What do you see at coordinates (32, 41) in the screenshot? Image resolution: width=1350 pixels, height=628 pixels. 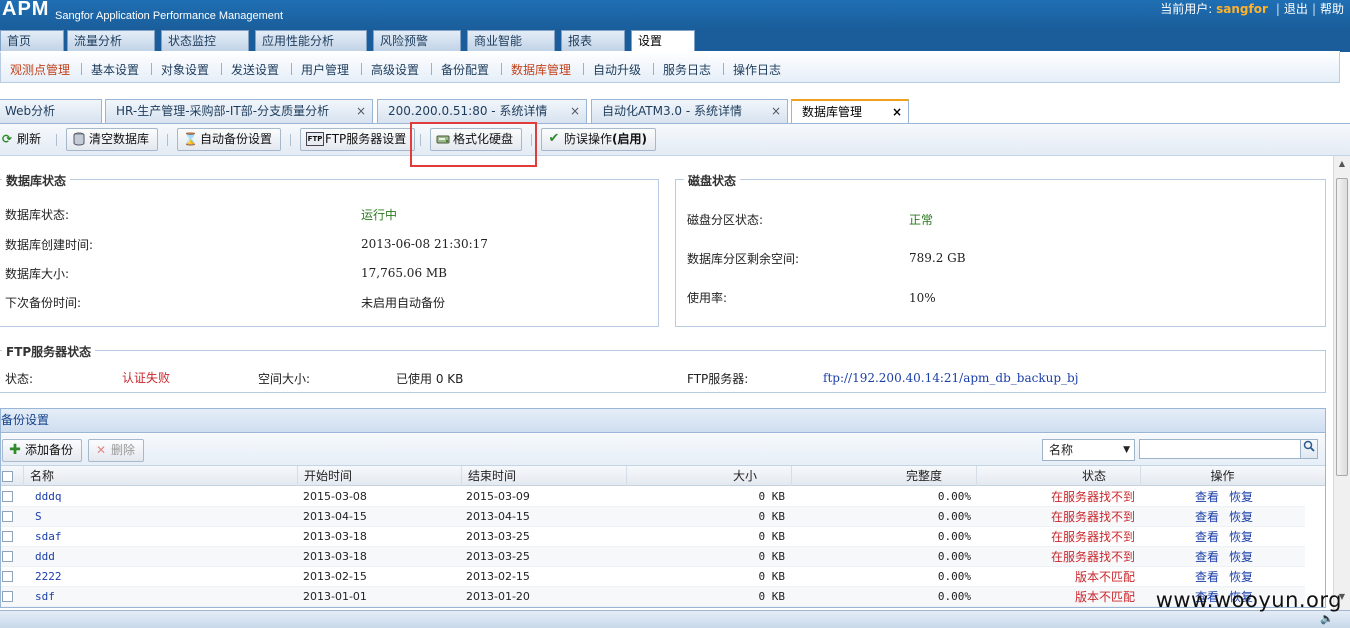 I see `main-nav-home: 首页` at bounding box center [32, 41].